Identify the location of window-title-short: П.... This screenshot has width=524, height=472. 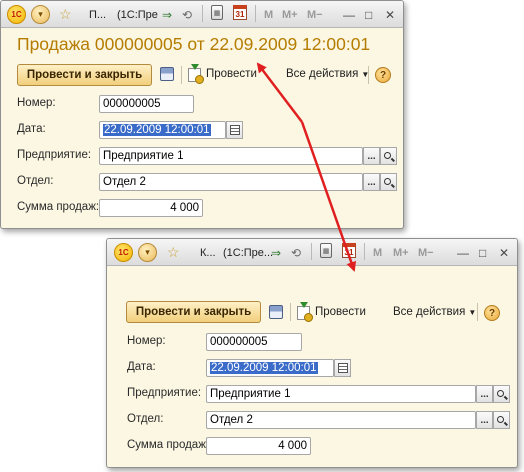
(98, 14).